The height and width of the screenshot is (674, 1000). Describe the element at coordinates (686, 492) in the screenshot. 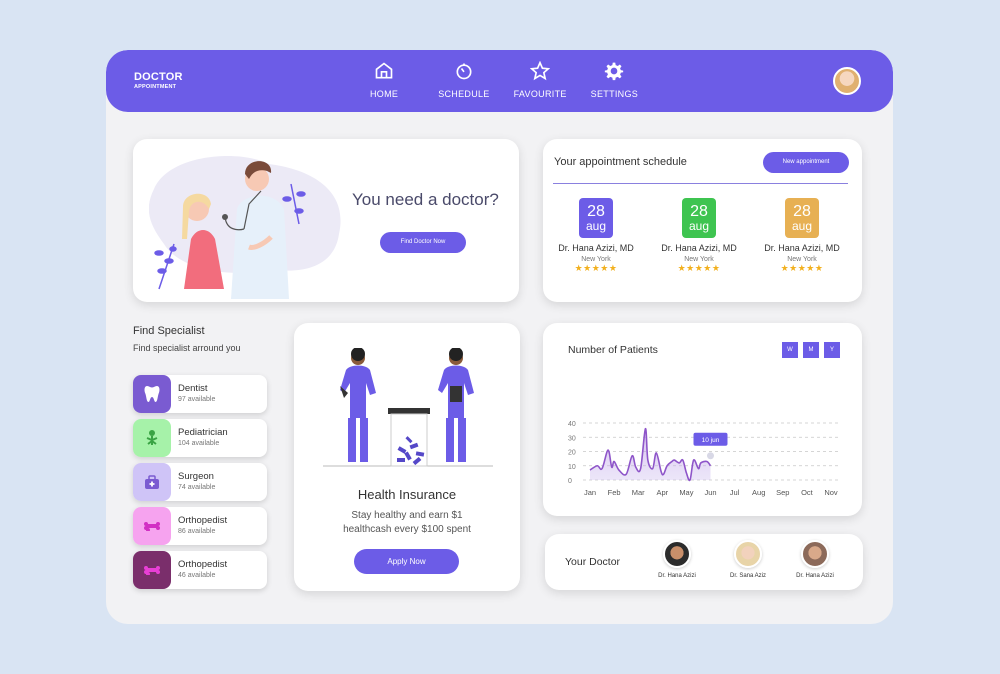

I see `x-tick-label: May` at that location.